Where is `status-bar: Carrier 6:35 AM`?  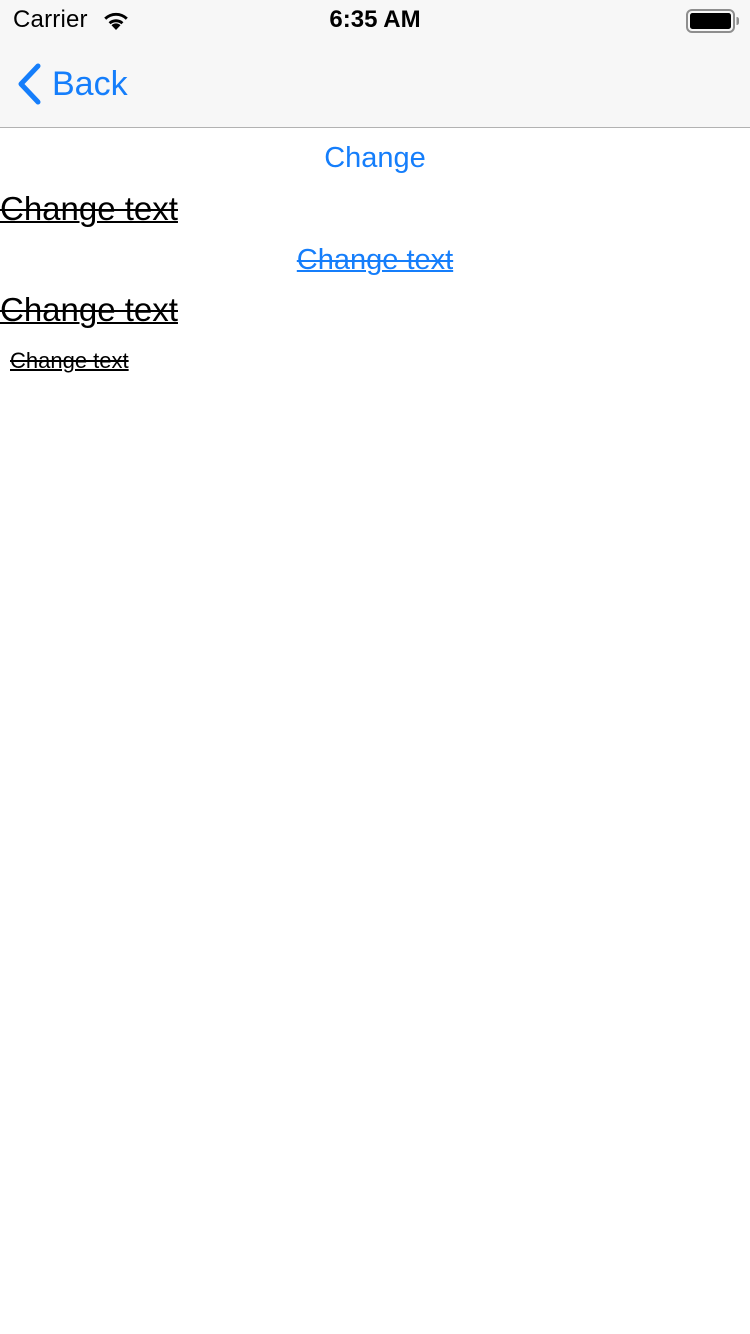 status-bar: Carrier 6:35 AM is located at coordinates (375, 20).